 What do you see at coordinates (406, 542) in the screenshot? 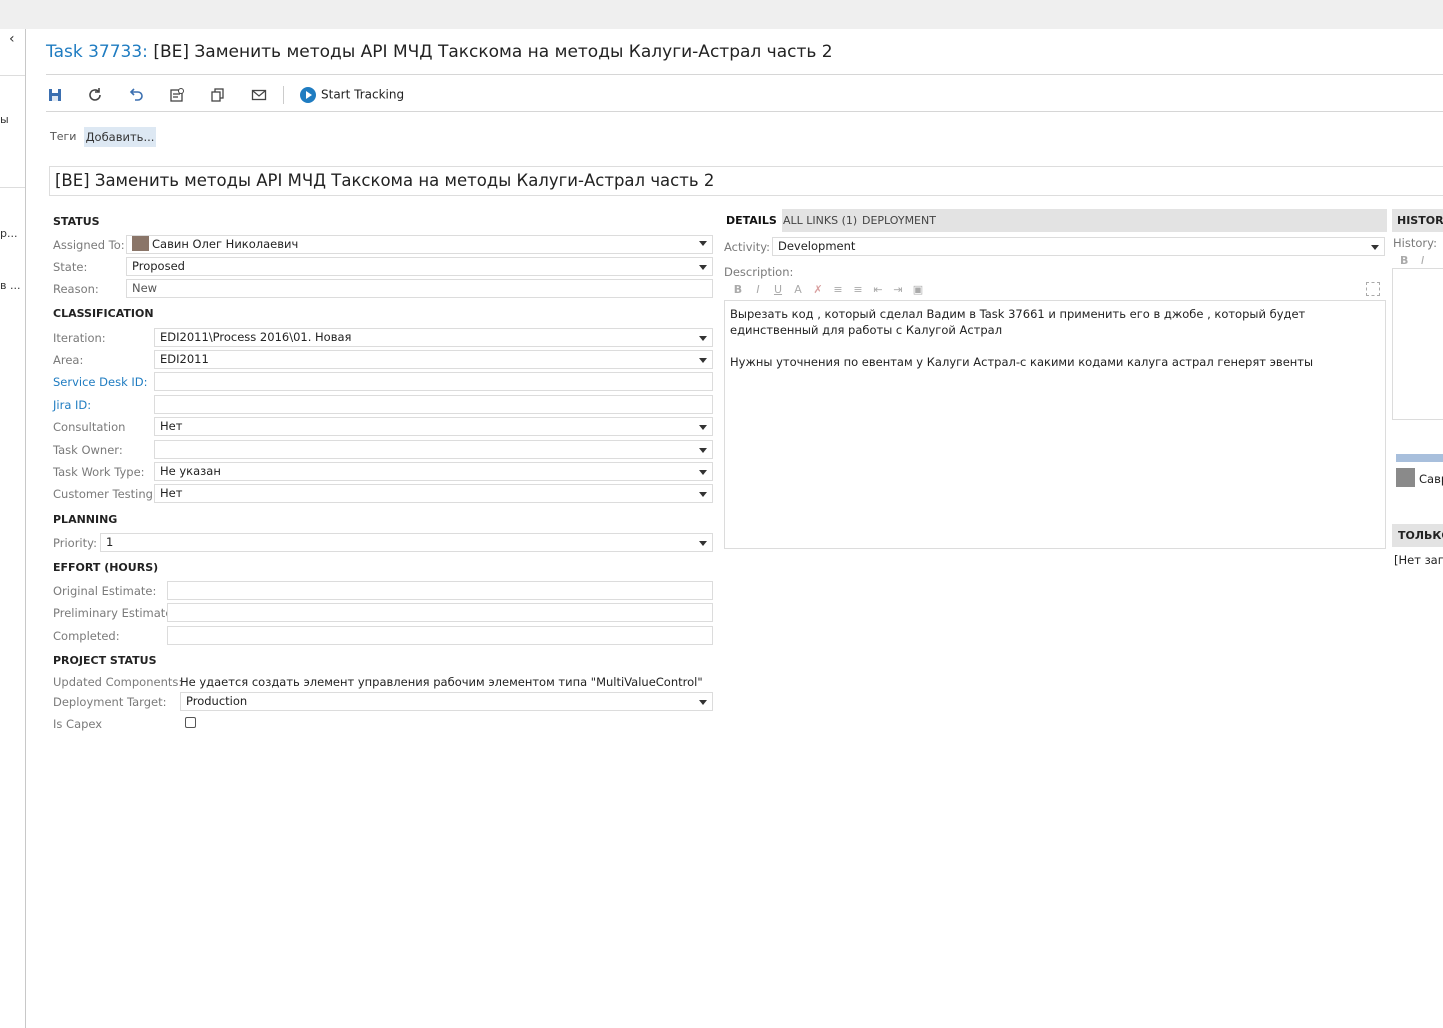
I see `priority-dropdown: 1` at bounding box center [406, 542].